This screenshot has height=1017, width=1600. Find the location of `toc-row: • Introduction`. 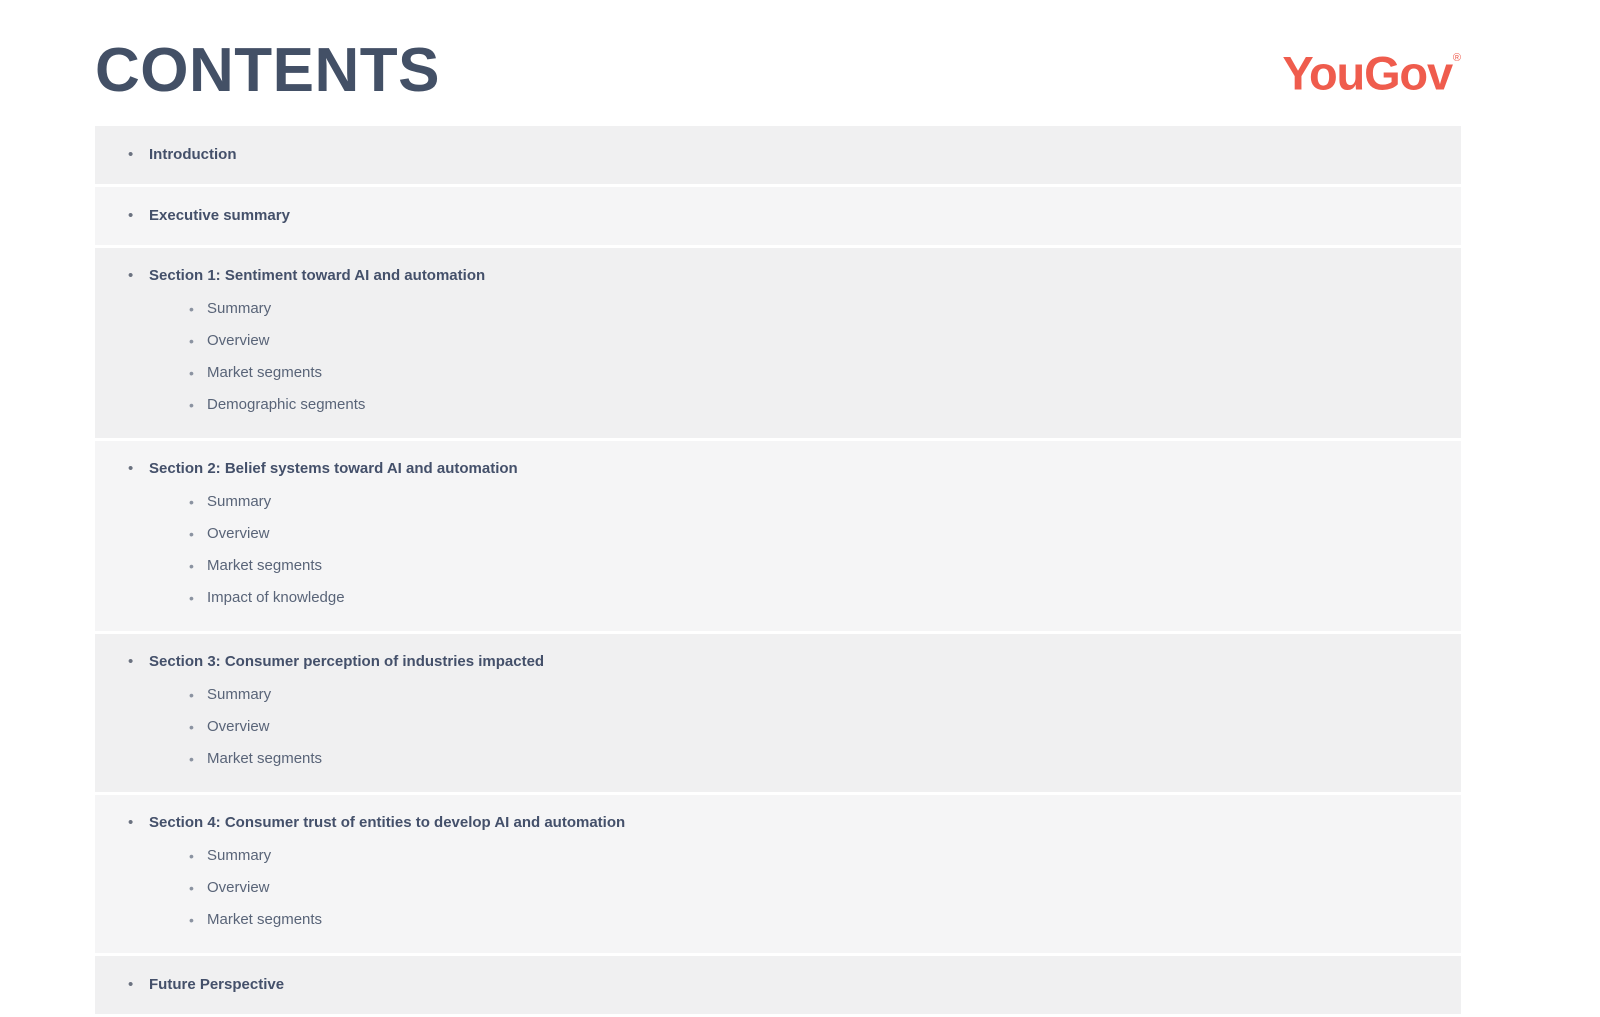

toc-row: • Introduction is located at coordinates (778, 155).